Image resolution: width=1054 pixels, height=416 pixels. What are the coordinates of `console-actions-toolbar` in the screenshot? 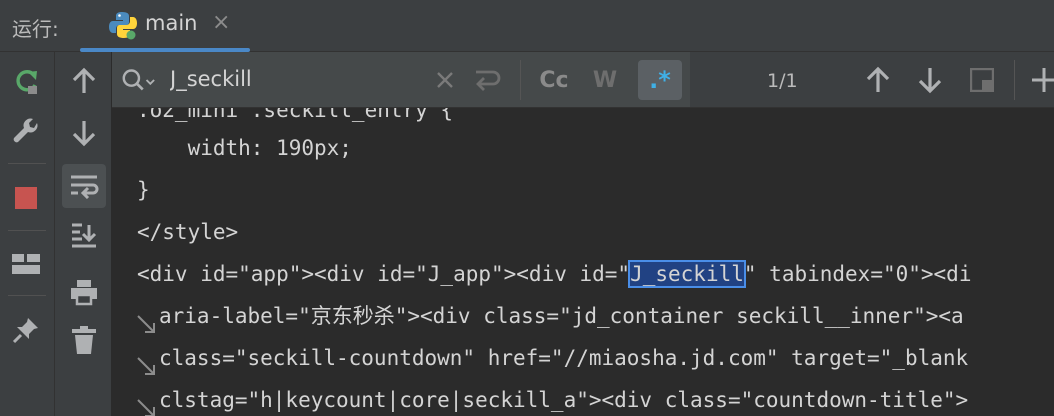 It's located at (83, 234).